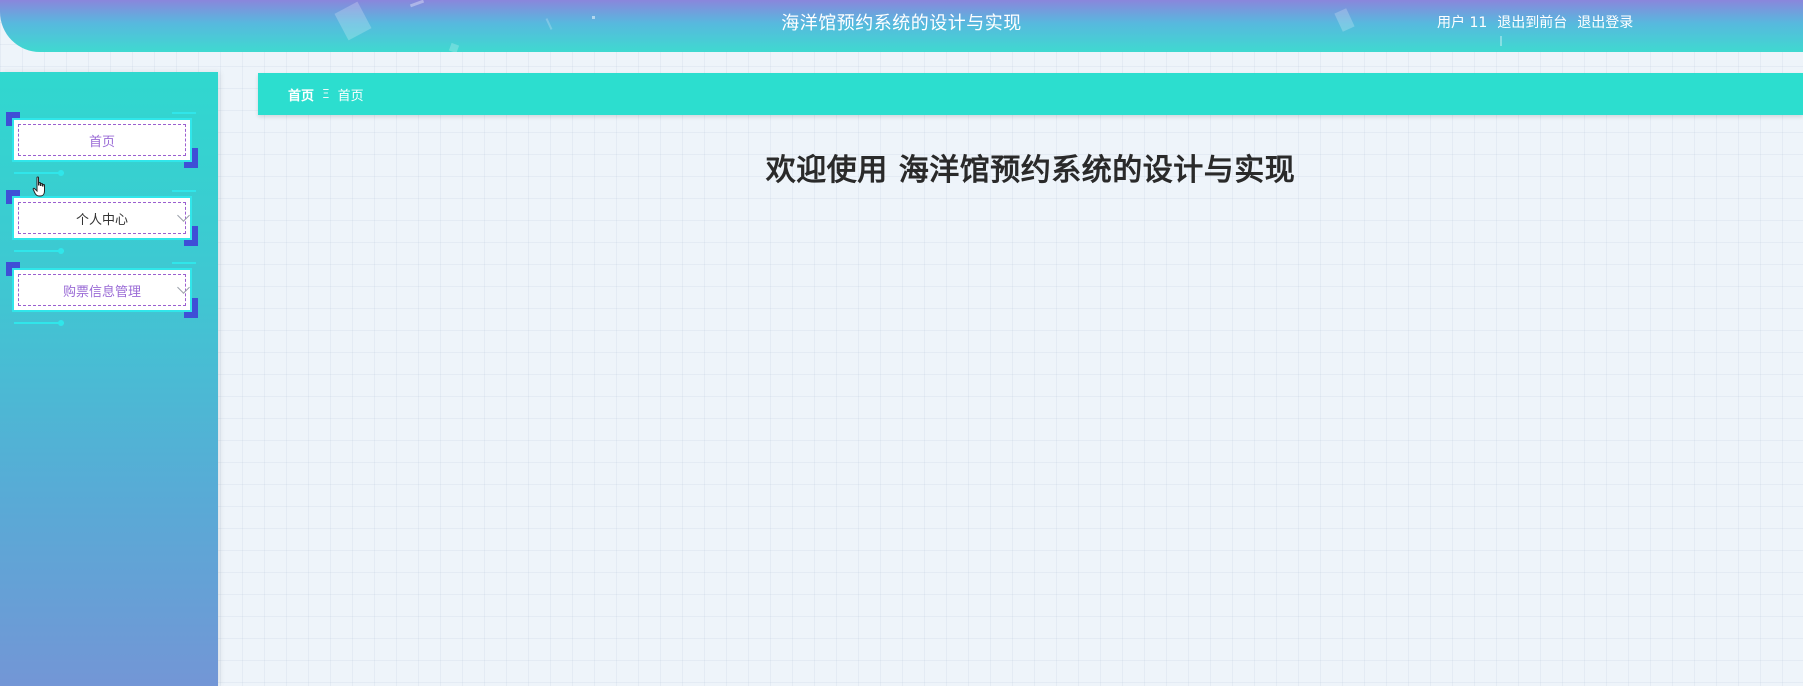 Image resolution: width=1803 pixels, height=686 pixels. I want to click on header-user-area: 用户 11 退出到前台 退出登录, so click(1535, 23).